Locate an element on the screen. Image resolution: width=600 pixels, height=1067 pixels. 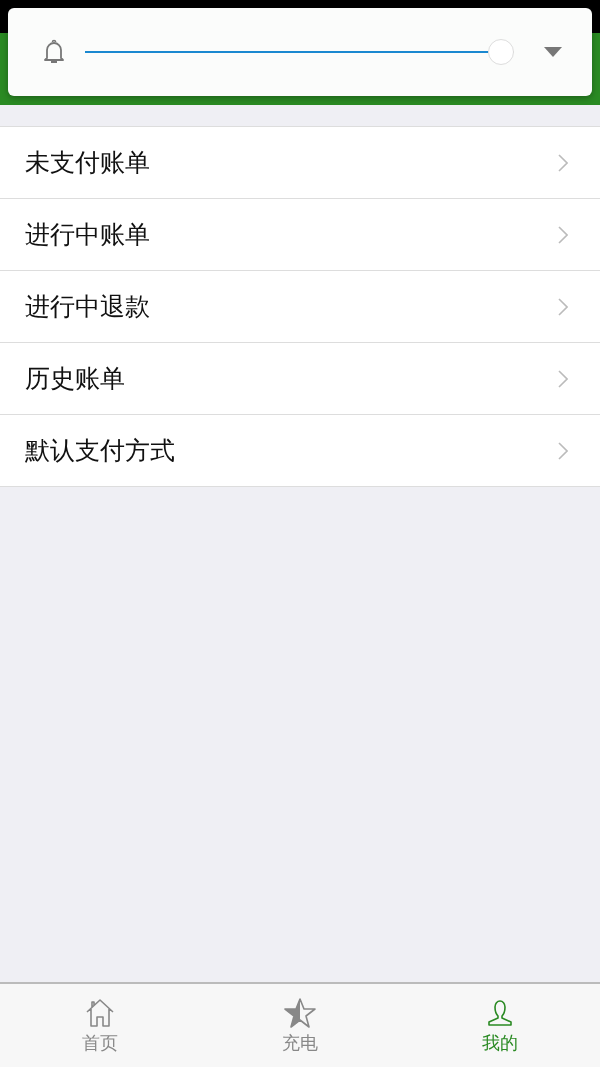
dropdown-icon is located at coordinates (553, 52).